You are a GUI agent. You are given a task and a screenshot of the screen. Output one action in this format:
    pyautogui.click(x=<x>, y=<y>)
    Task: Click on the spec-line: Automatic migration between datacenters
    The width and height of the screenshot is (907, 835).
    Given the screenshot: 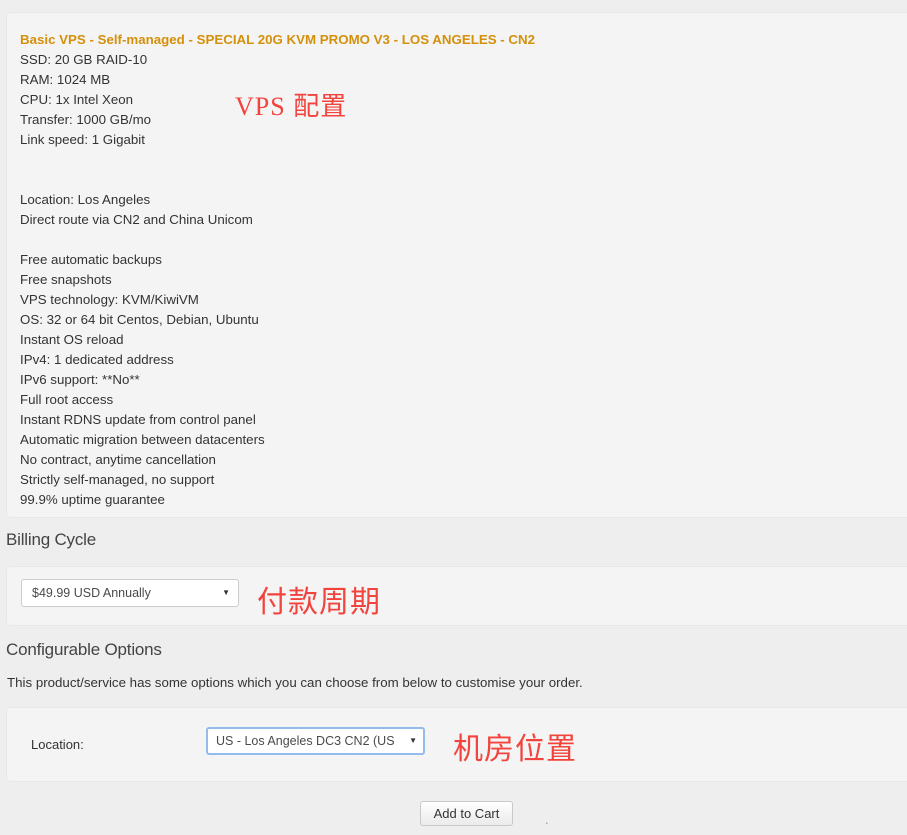 What is the action you would take?
    pyautogui.click(x=142, y=439)
    